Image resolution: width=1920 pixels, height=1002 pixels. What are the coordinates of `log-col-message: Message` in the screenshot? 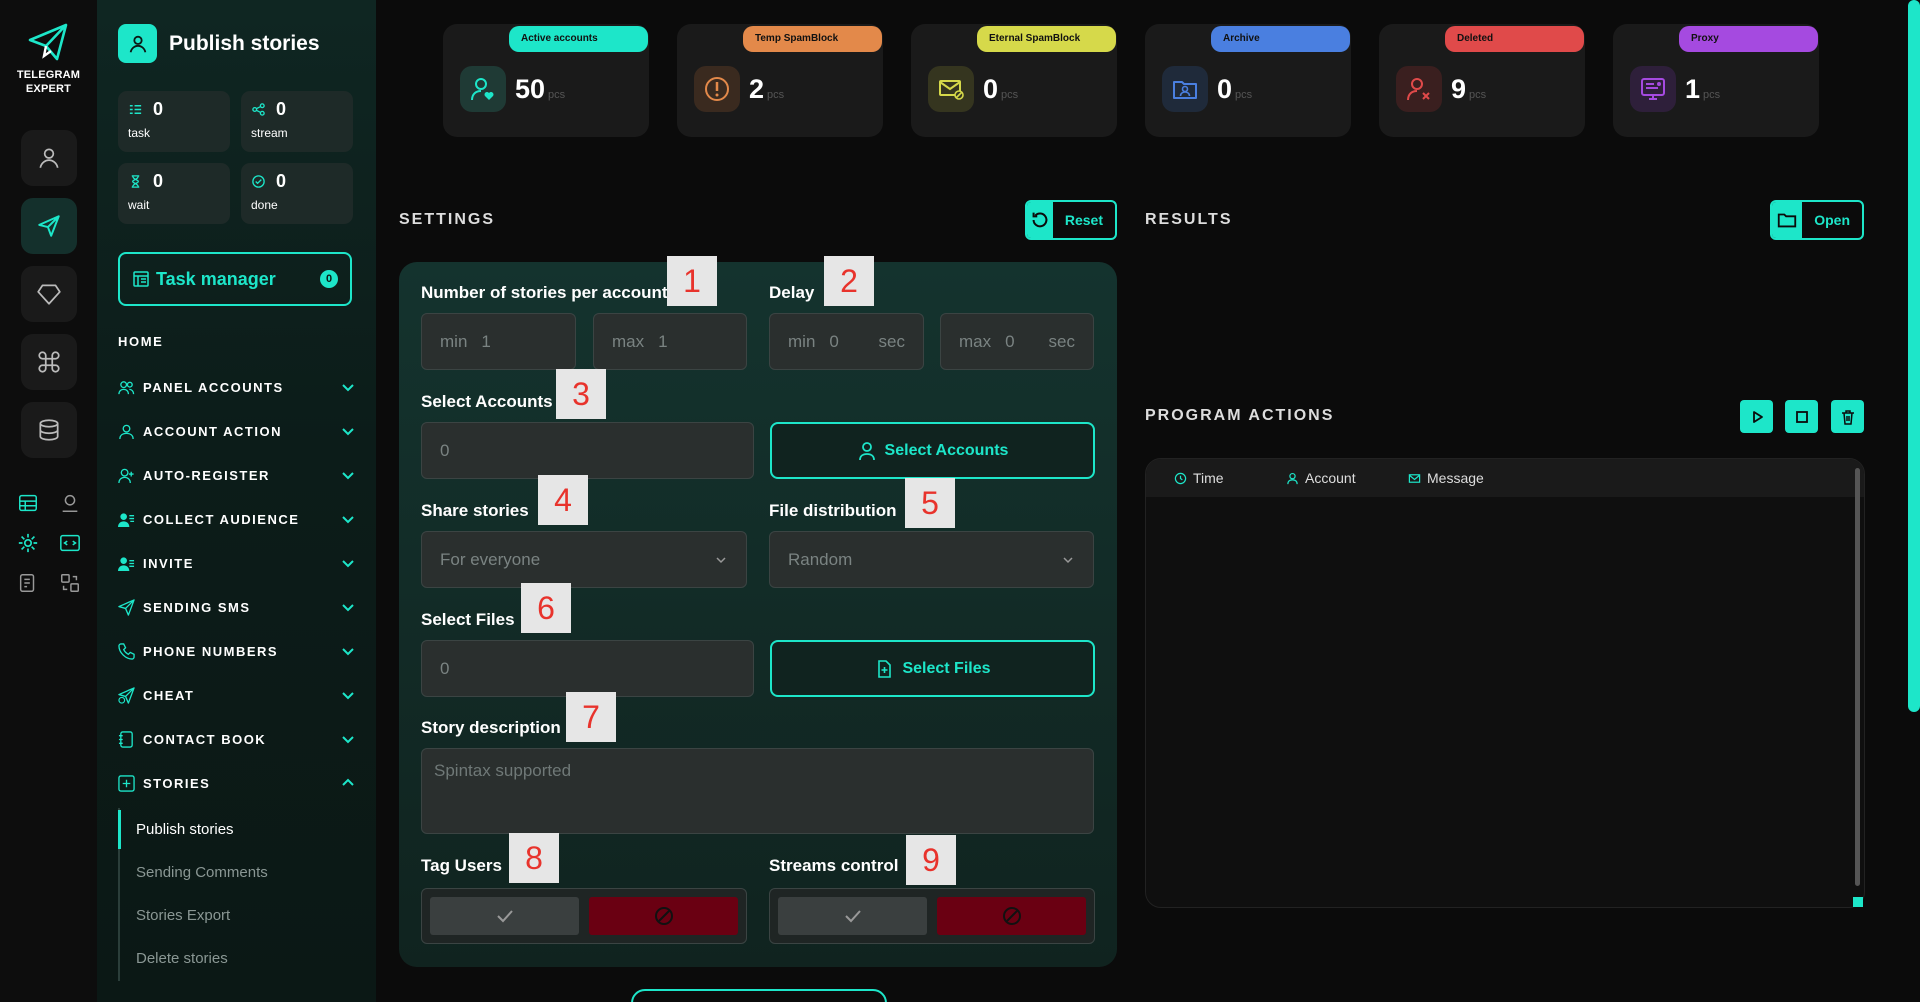 It's located at (1446, 478).